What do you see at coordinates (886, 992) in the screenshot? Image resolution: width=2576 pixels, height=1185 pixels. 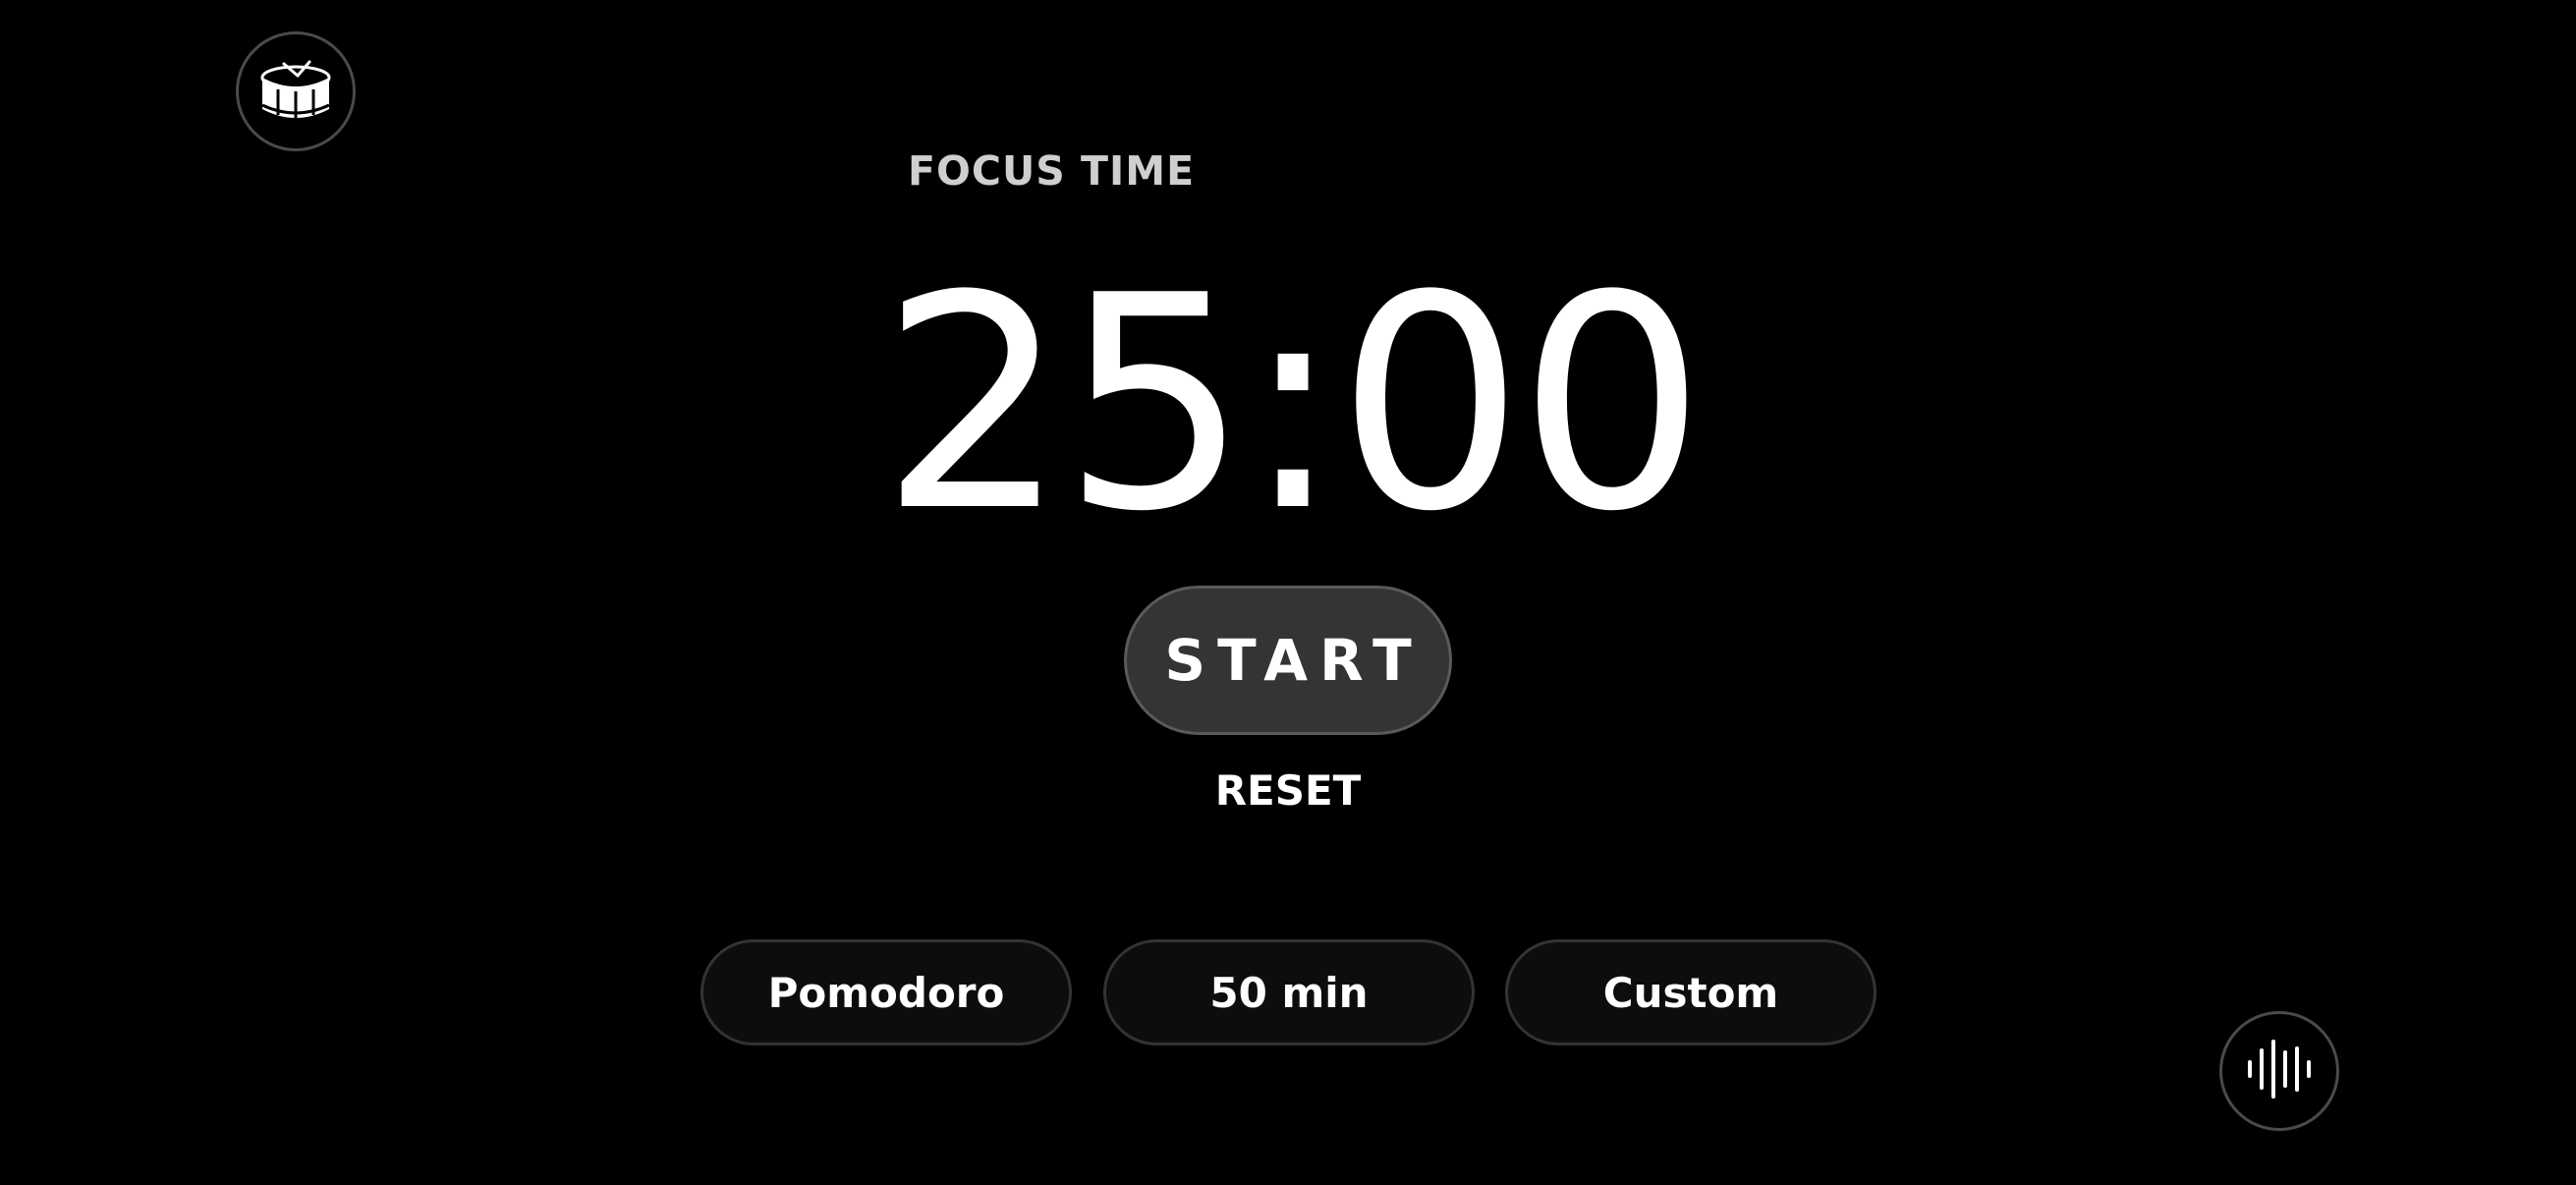 I see `preset-pomodoro-button: Pomodoro` at bounding box center [886, 992].